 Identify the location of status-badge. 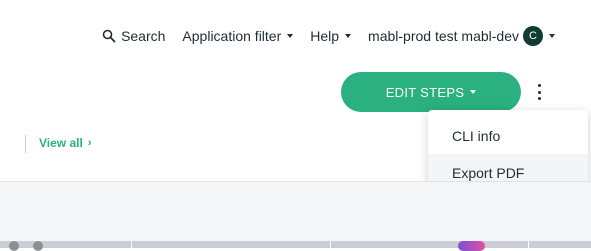
(471, 246).